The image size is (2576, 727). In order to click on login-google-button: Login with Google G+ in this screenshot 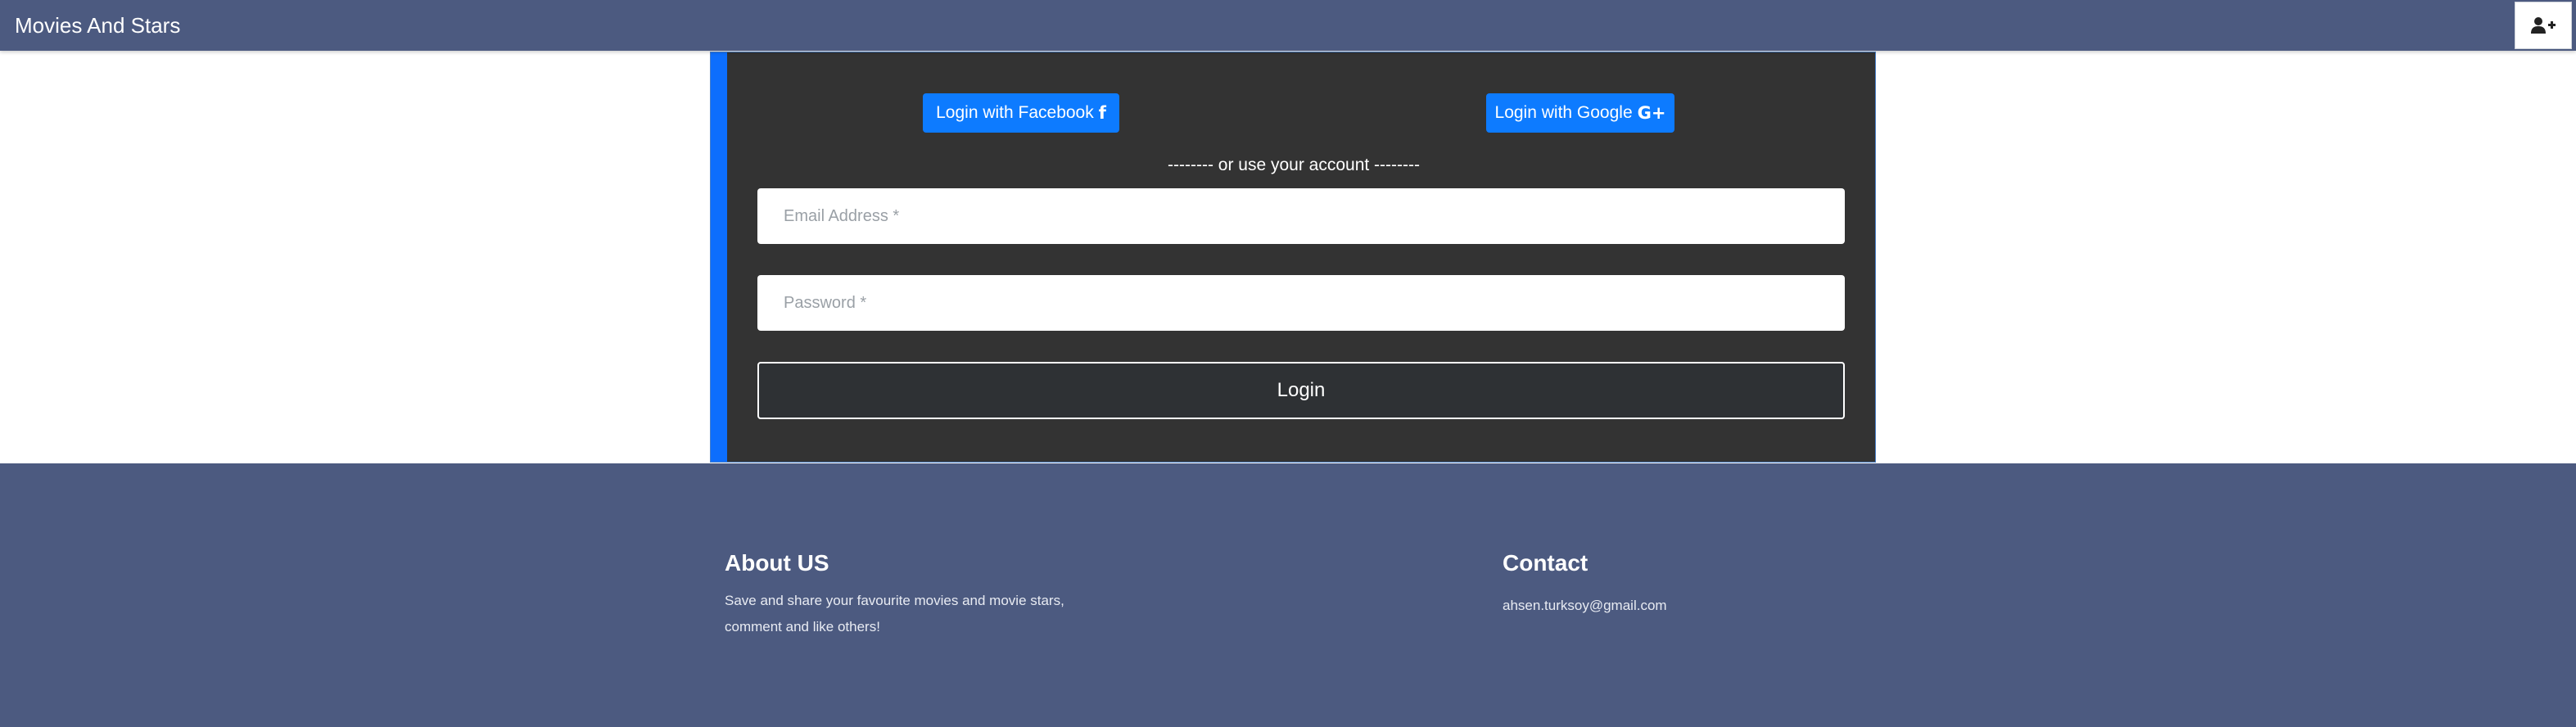, I will do `click(1580, 113)`.